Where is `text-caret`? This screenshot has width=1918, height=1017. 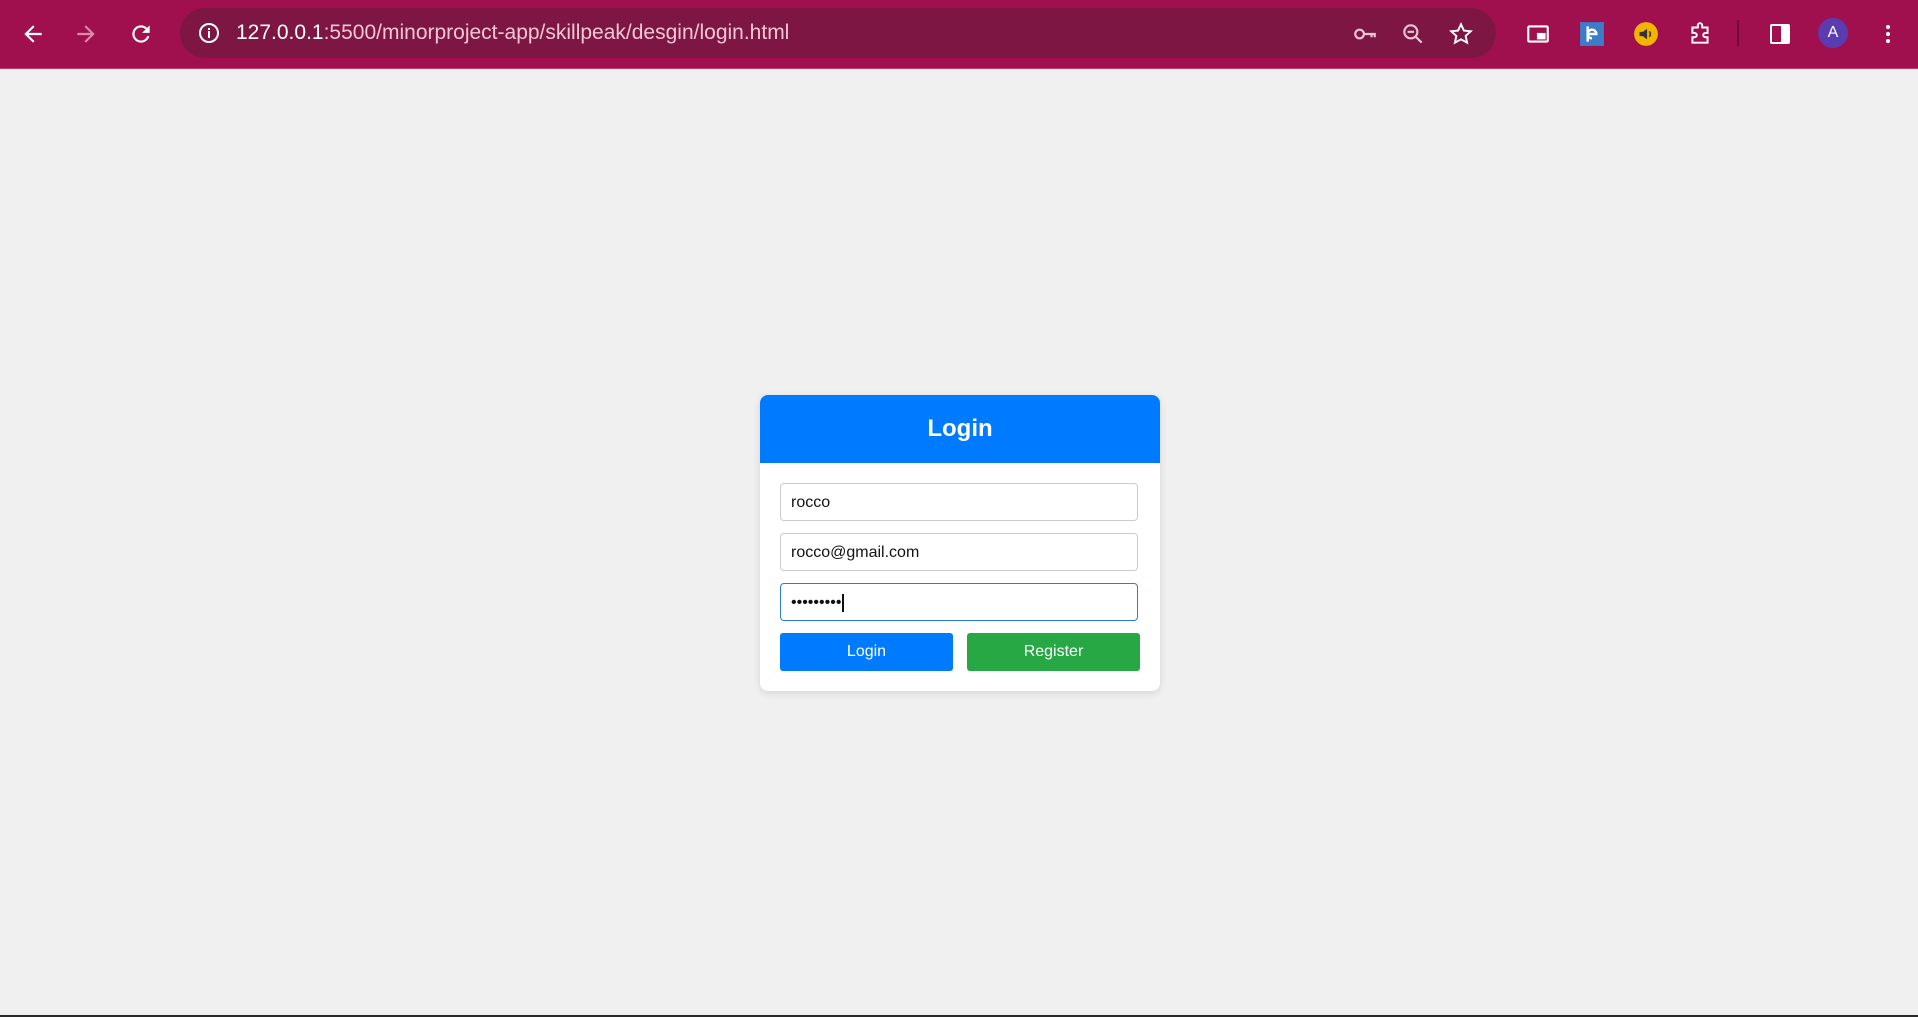 text-caret is located at coordinates (843, 602).